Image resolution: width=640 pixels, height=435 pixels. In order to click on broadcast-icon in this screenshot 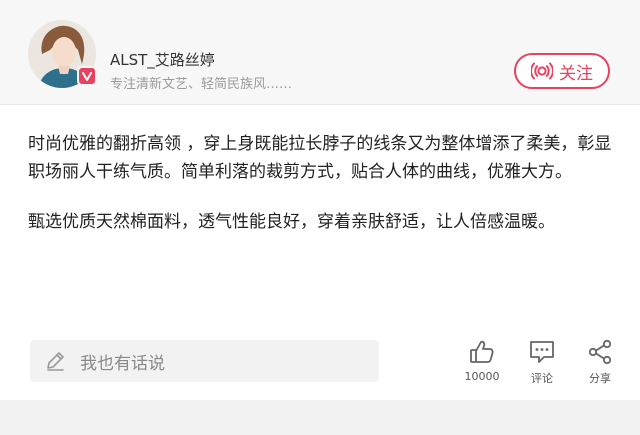, I will do `click(542, 71)`.